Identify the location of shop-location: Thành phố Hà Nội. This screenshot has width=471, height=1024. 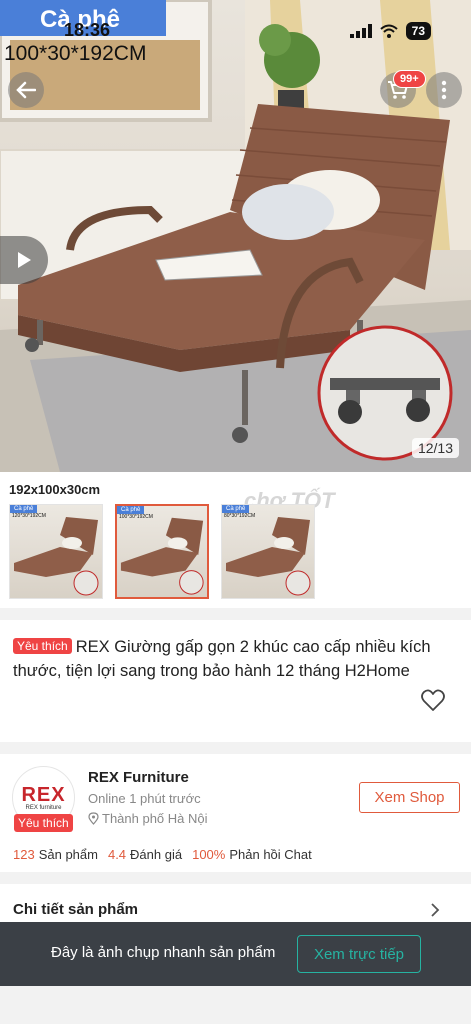
(148, 818).